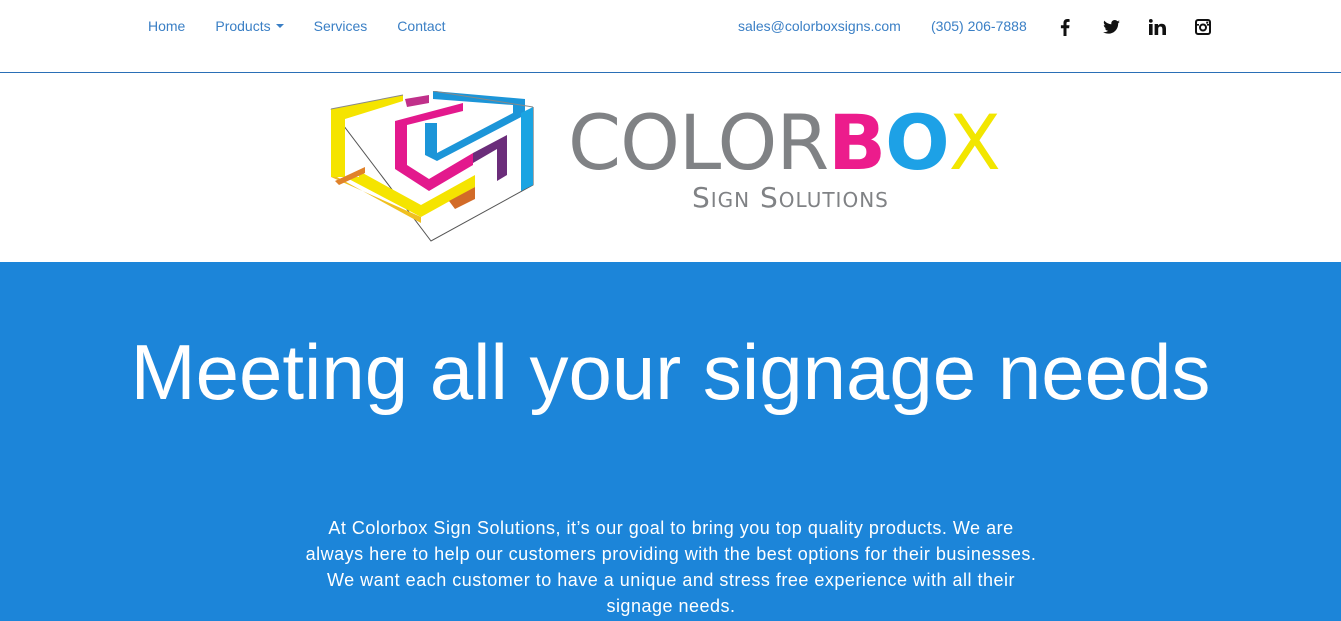 The width and height of the screenshot is (1341, 621). What do you see at coordinates (917, 142) in the screenshot?
I see `brand-letter-o: O` at bounding box center [917, 142].